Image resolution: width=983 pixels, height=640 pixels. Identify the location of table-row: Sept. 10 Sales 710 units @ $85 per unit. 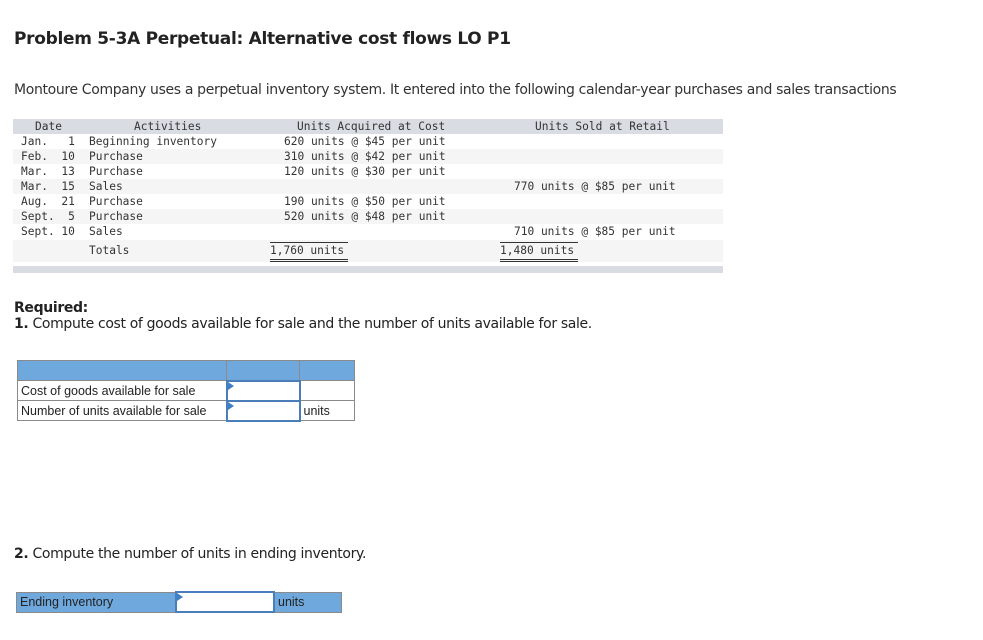
(368, 232).